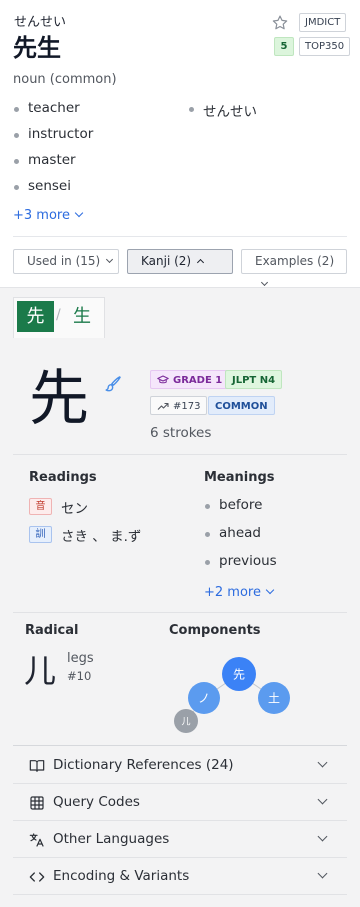  I want to click on kanji-tab-active: 先, so click(35, 316).